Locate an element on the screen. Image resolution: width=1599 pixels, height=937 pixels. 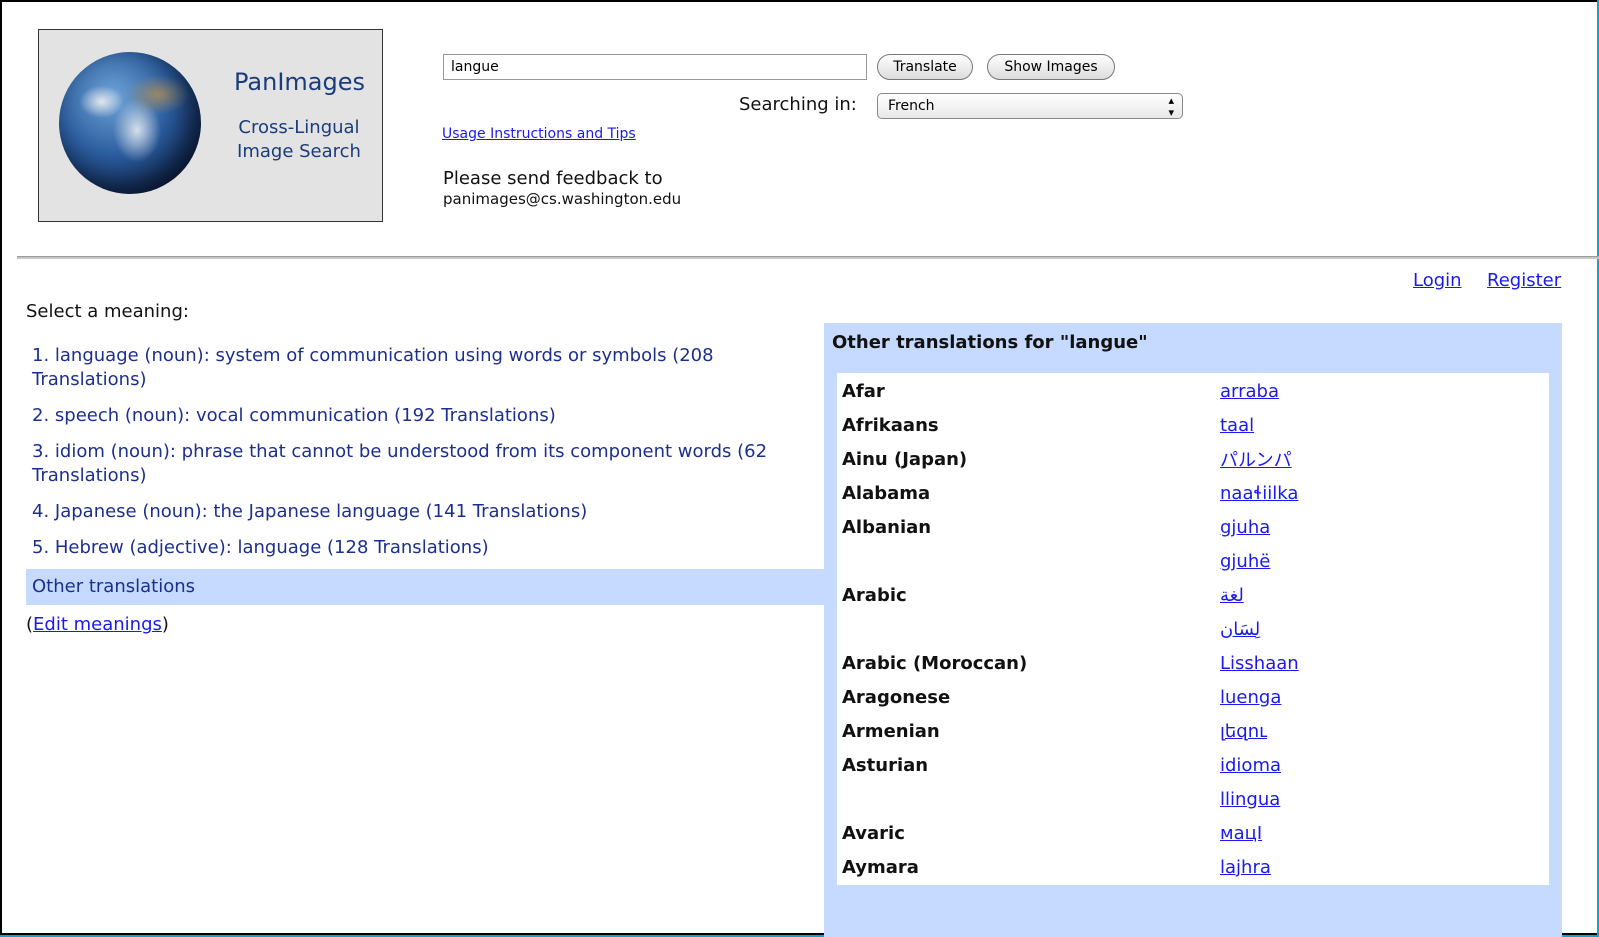
language-name: Aymara is located at coordinates (1027, 867).